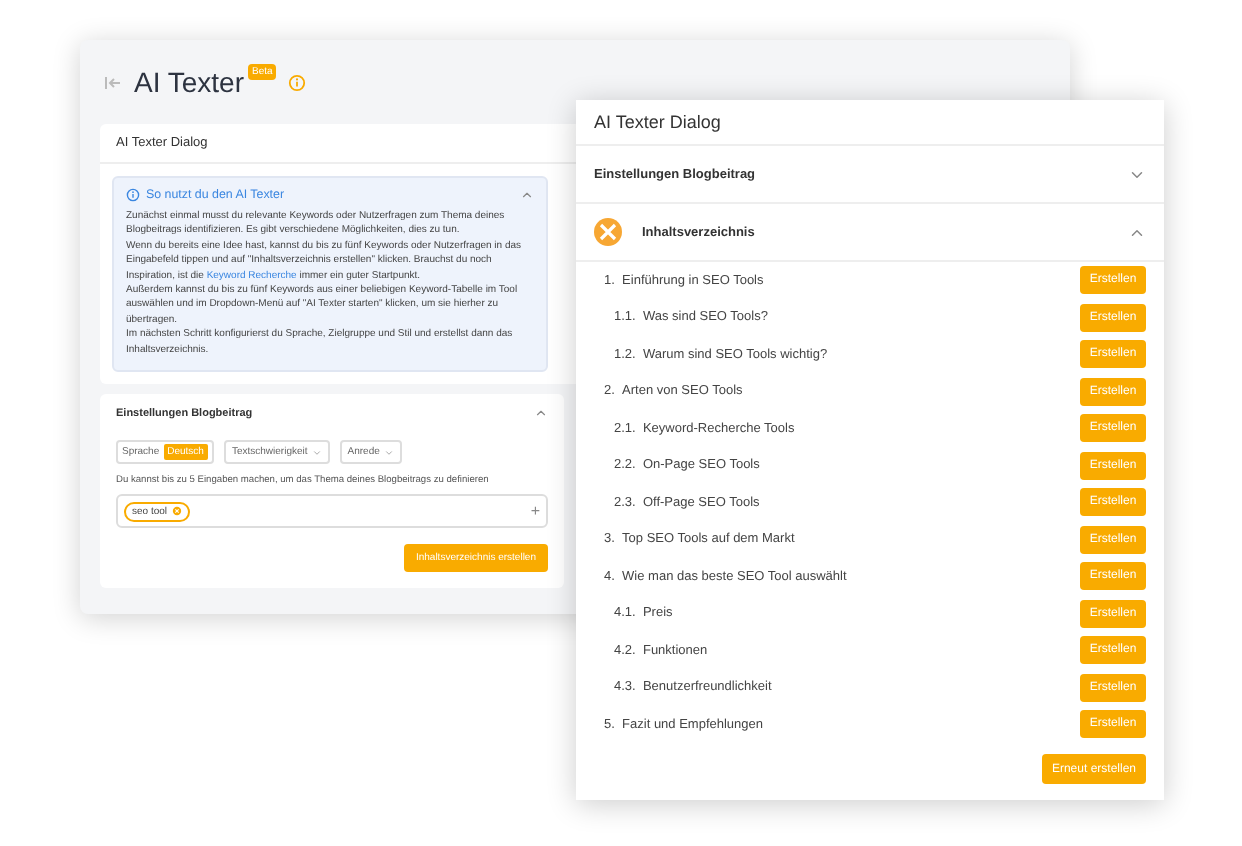  What do you see at coordinates (870, 123) in the screenshot?
I see `dialog-title: AI Texter Dialog` at bounding box center [870, 123].